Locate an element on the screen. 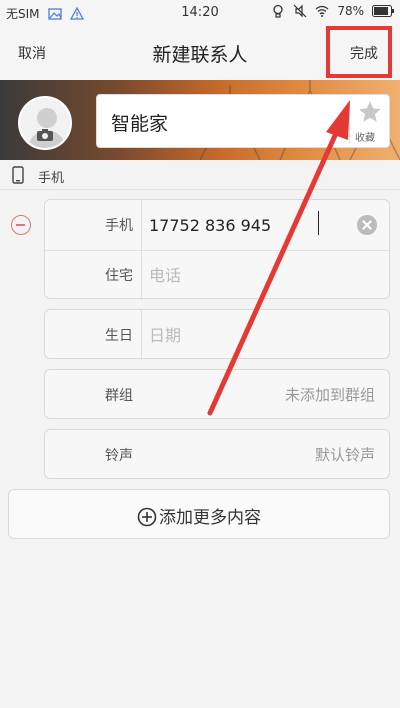 The image size is (400, 708). phone-group: 手机 住宅 is located at coordinates (217, 249).